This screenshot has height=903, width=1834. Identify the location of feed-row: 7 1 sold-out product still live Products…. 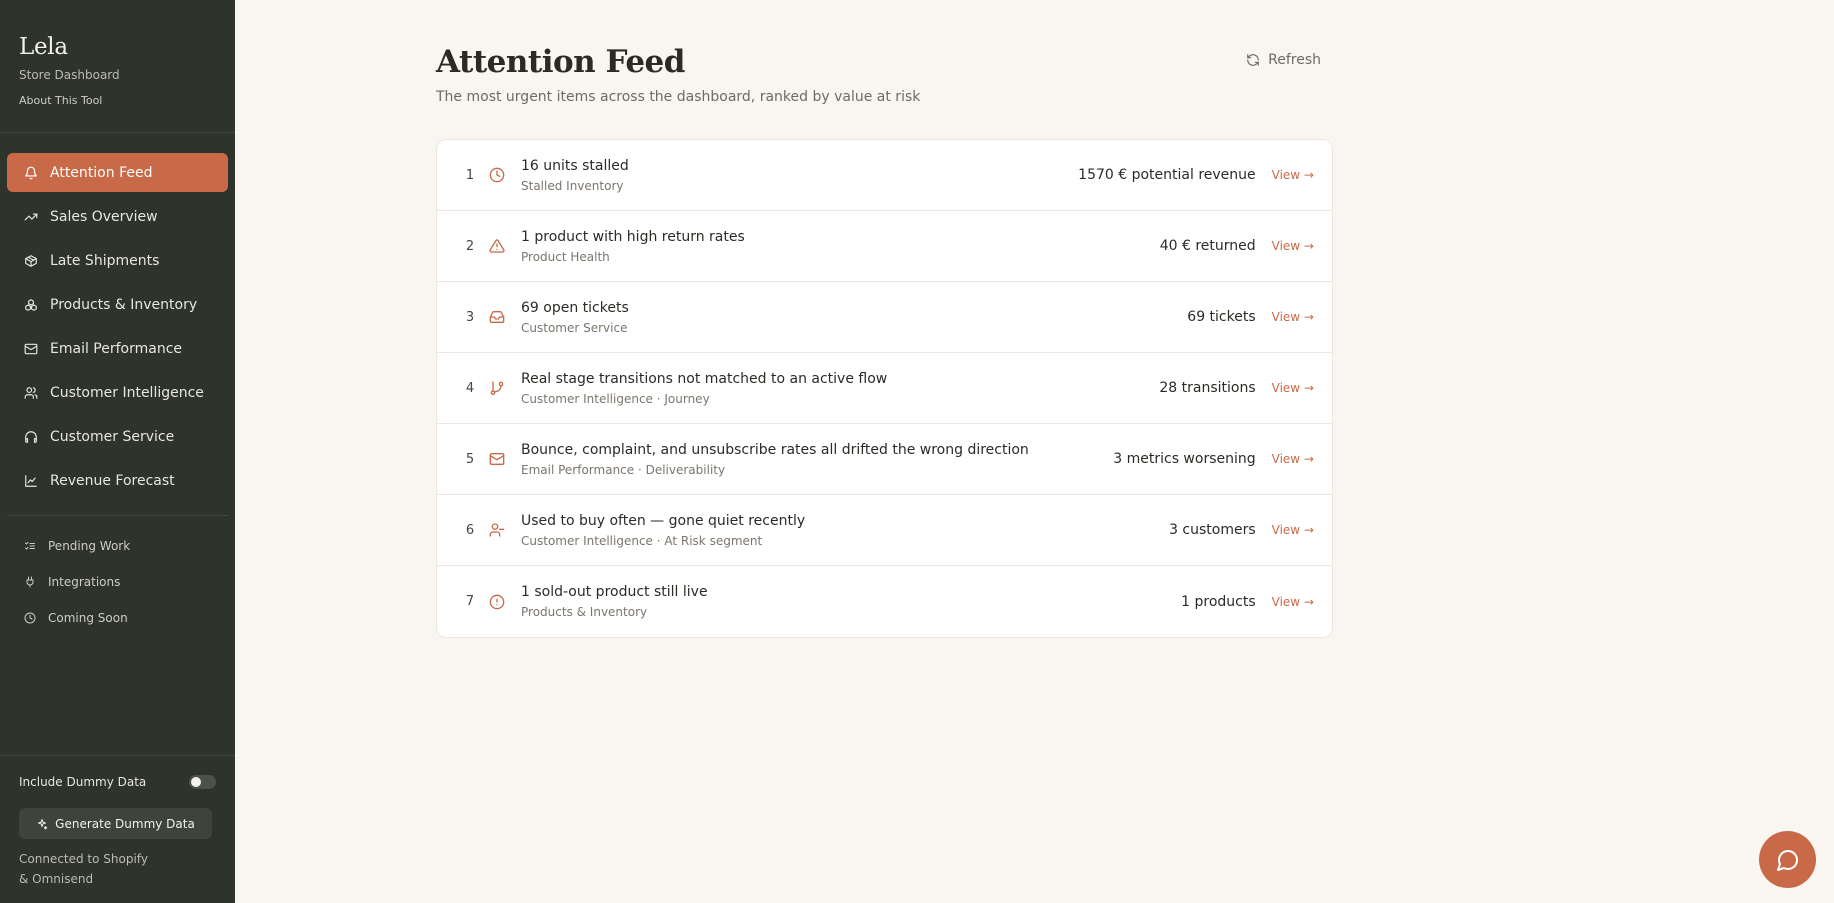
(884, 601).